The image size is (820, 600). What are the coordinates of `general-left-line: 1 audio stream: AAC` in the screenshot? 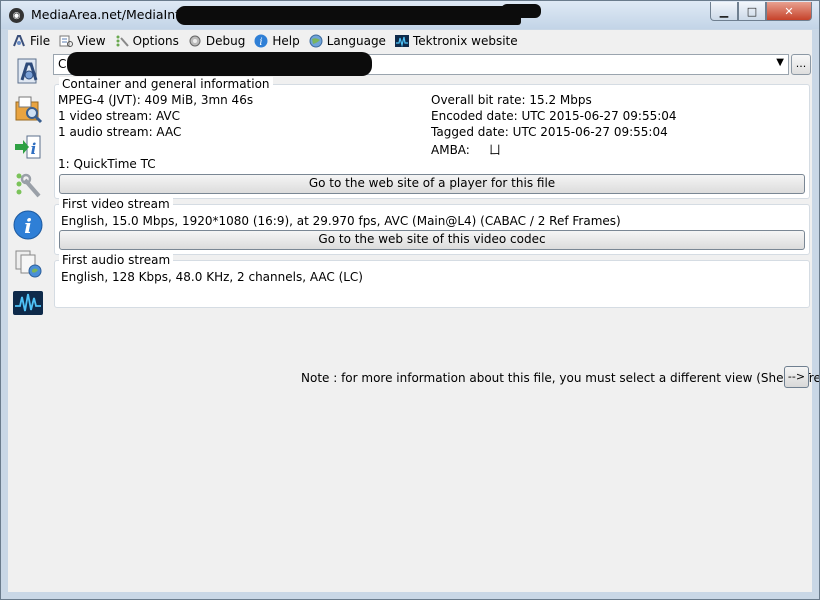 It's located at (120, 132).